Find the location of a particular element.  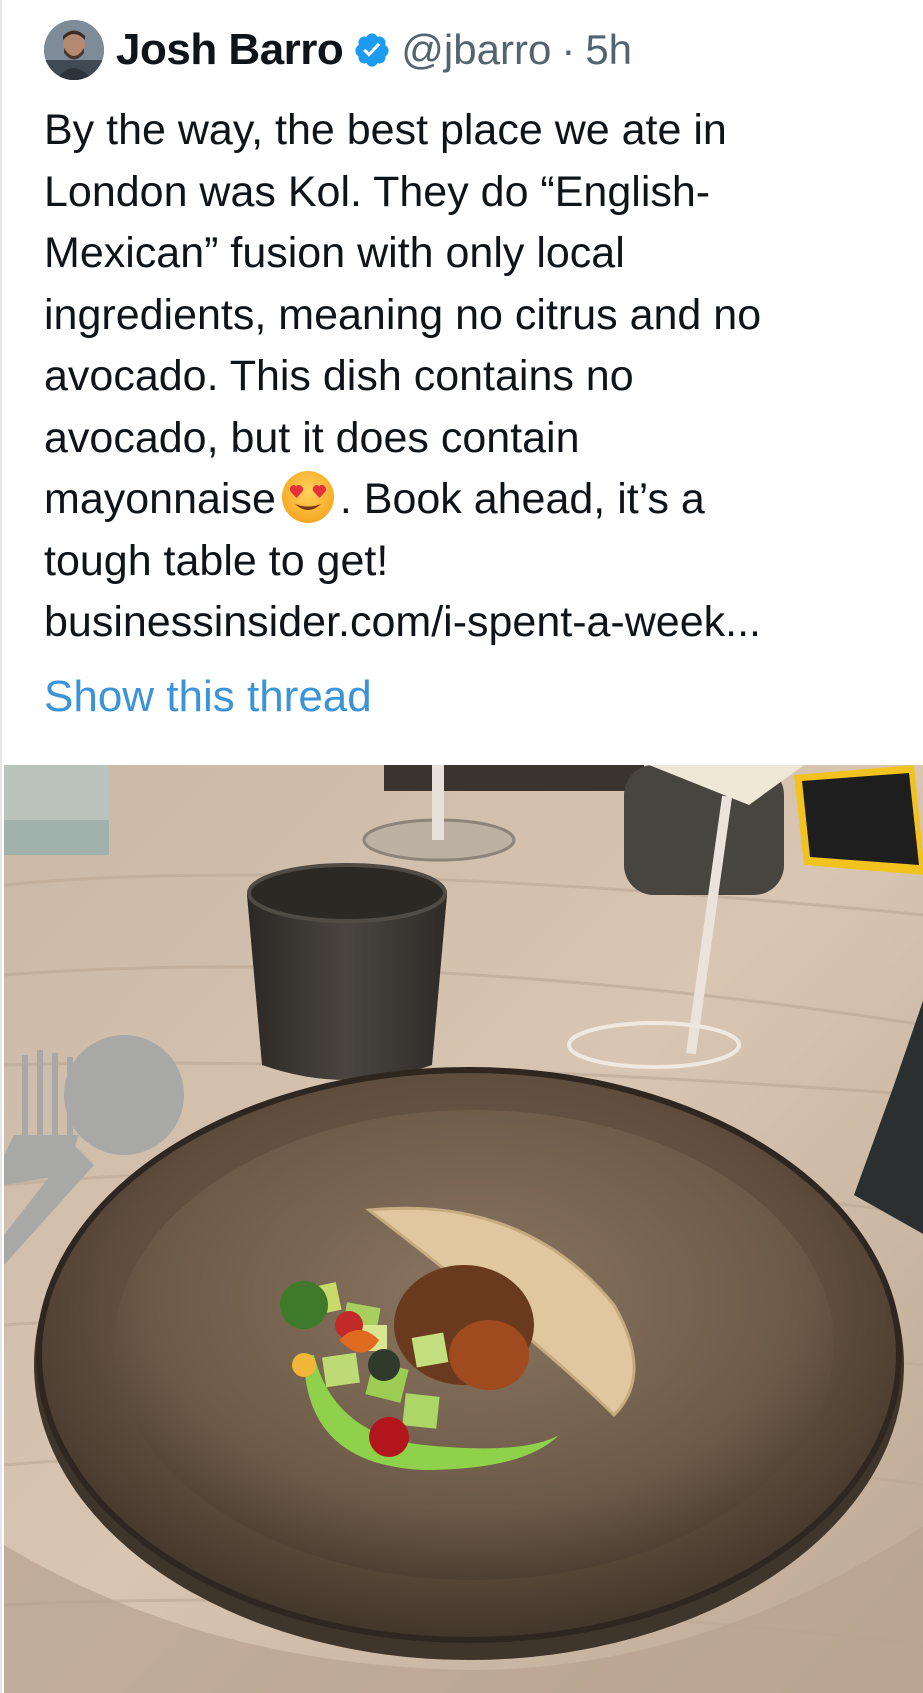

verified-badge-icon is located at coordinates (372, 50).